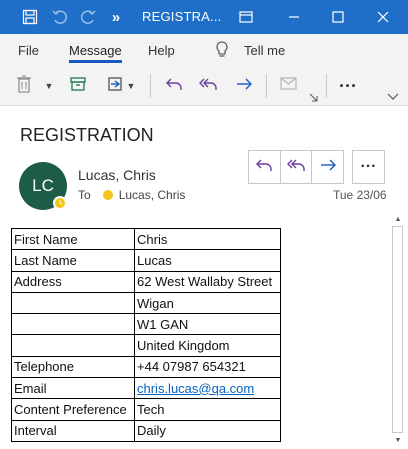 The height and width of the screenshot is (449, 408). I want to click on field-value: 62 West Wallaby Street, so click(207, 281).